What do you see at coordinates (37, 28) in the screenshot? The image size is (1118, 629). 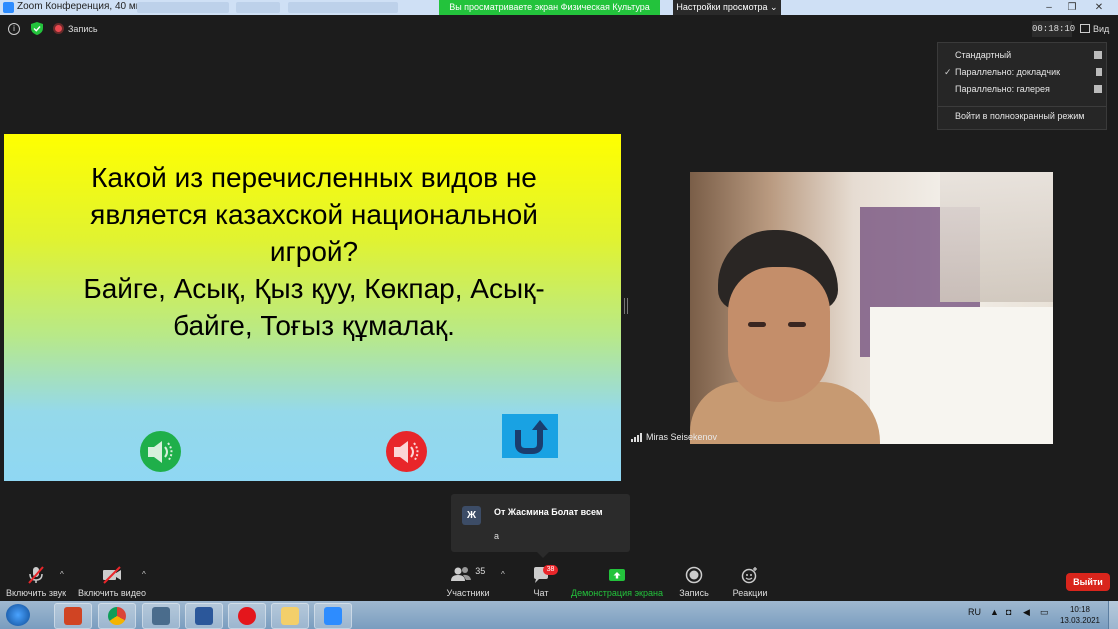 I see `shield-icon` at bounding box center [37, 28].